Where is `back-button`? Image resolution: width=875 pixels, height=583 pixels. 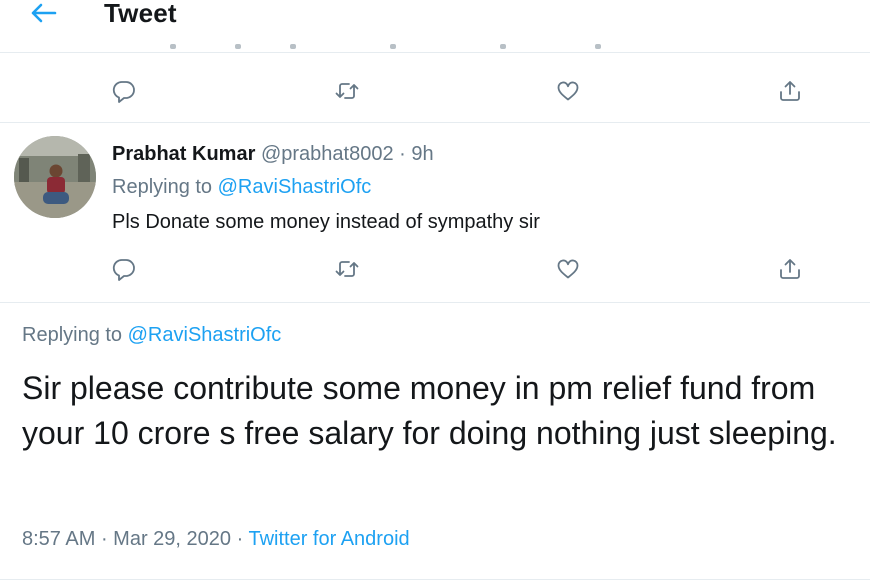
back-button is located at coordinates (43, 13).